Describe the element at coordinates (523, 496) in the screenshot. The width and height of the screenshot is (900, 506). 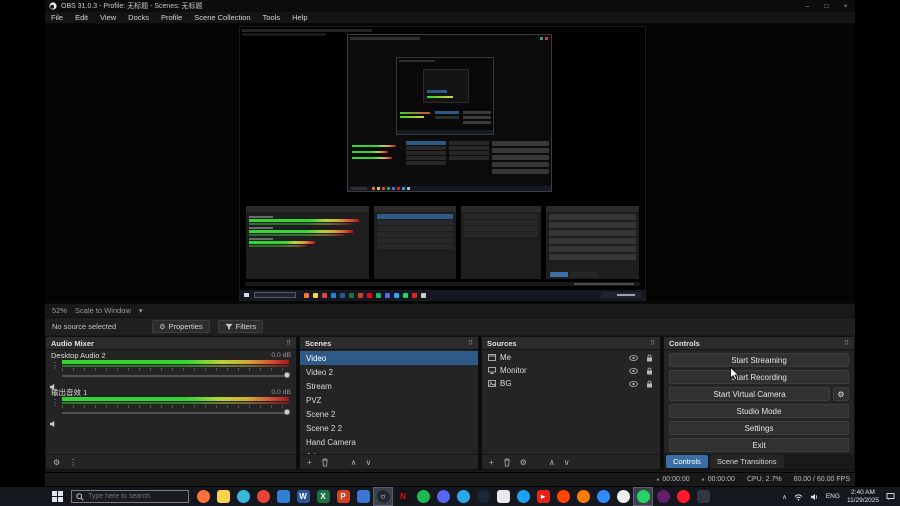
I see `taskbar-app-twitter-icon` at that location.